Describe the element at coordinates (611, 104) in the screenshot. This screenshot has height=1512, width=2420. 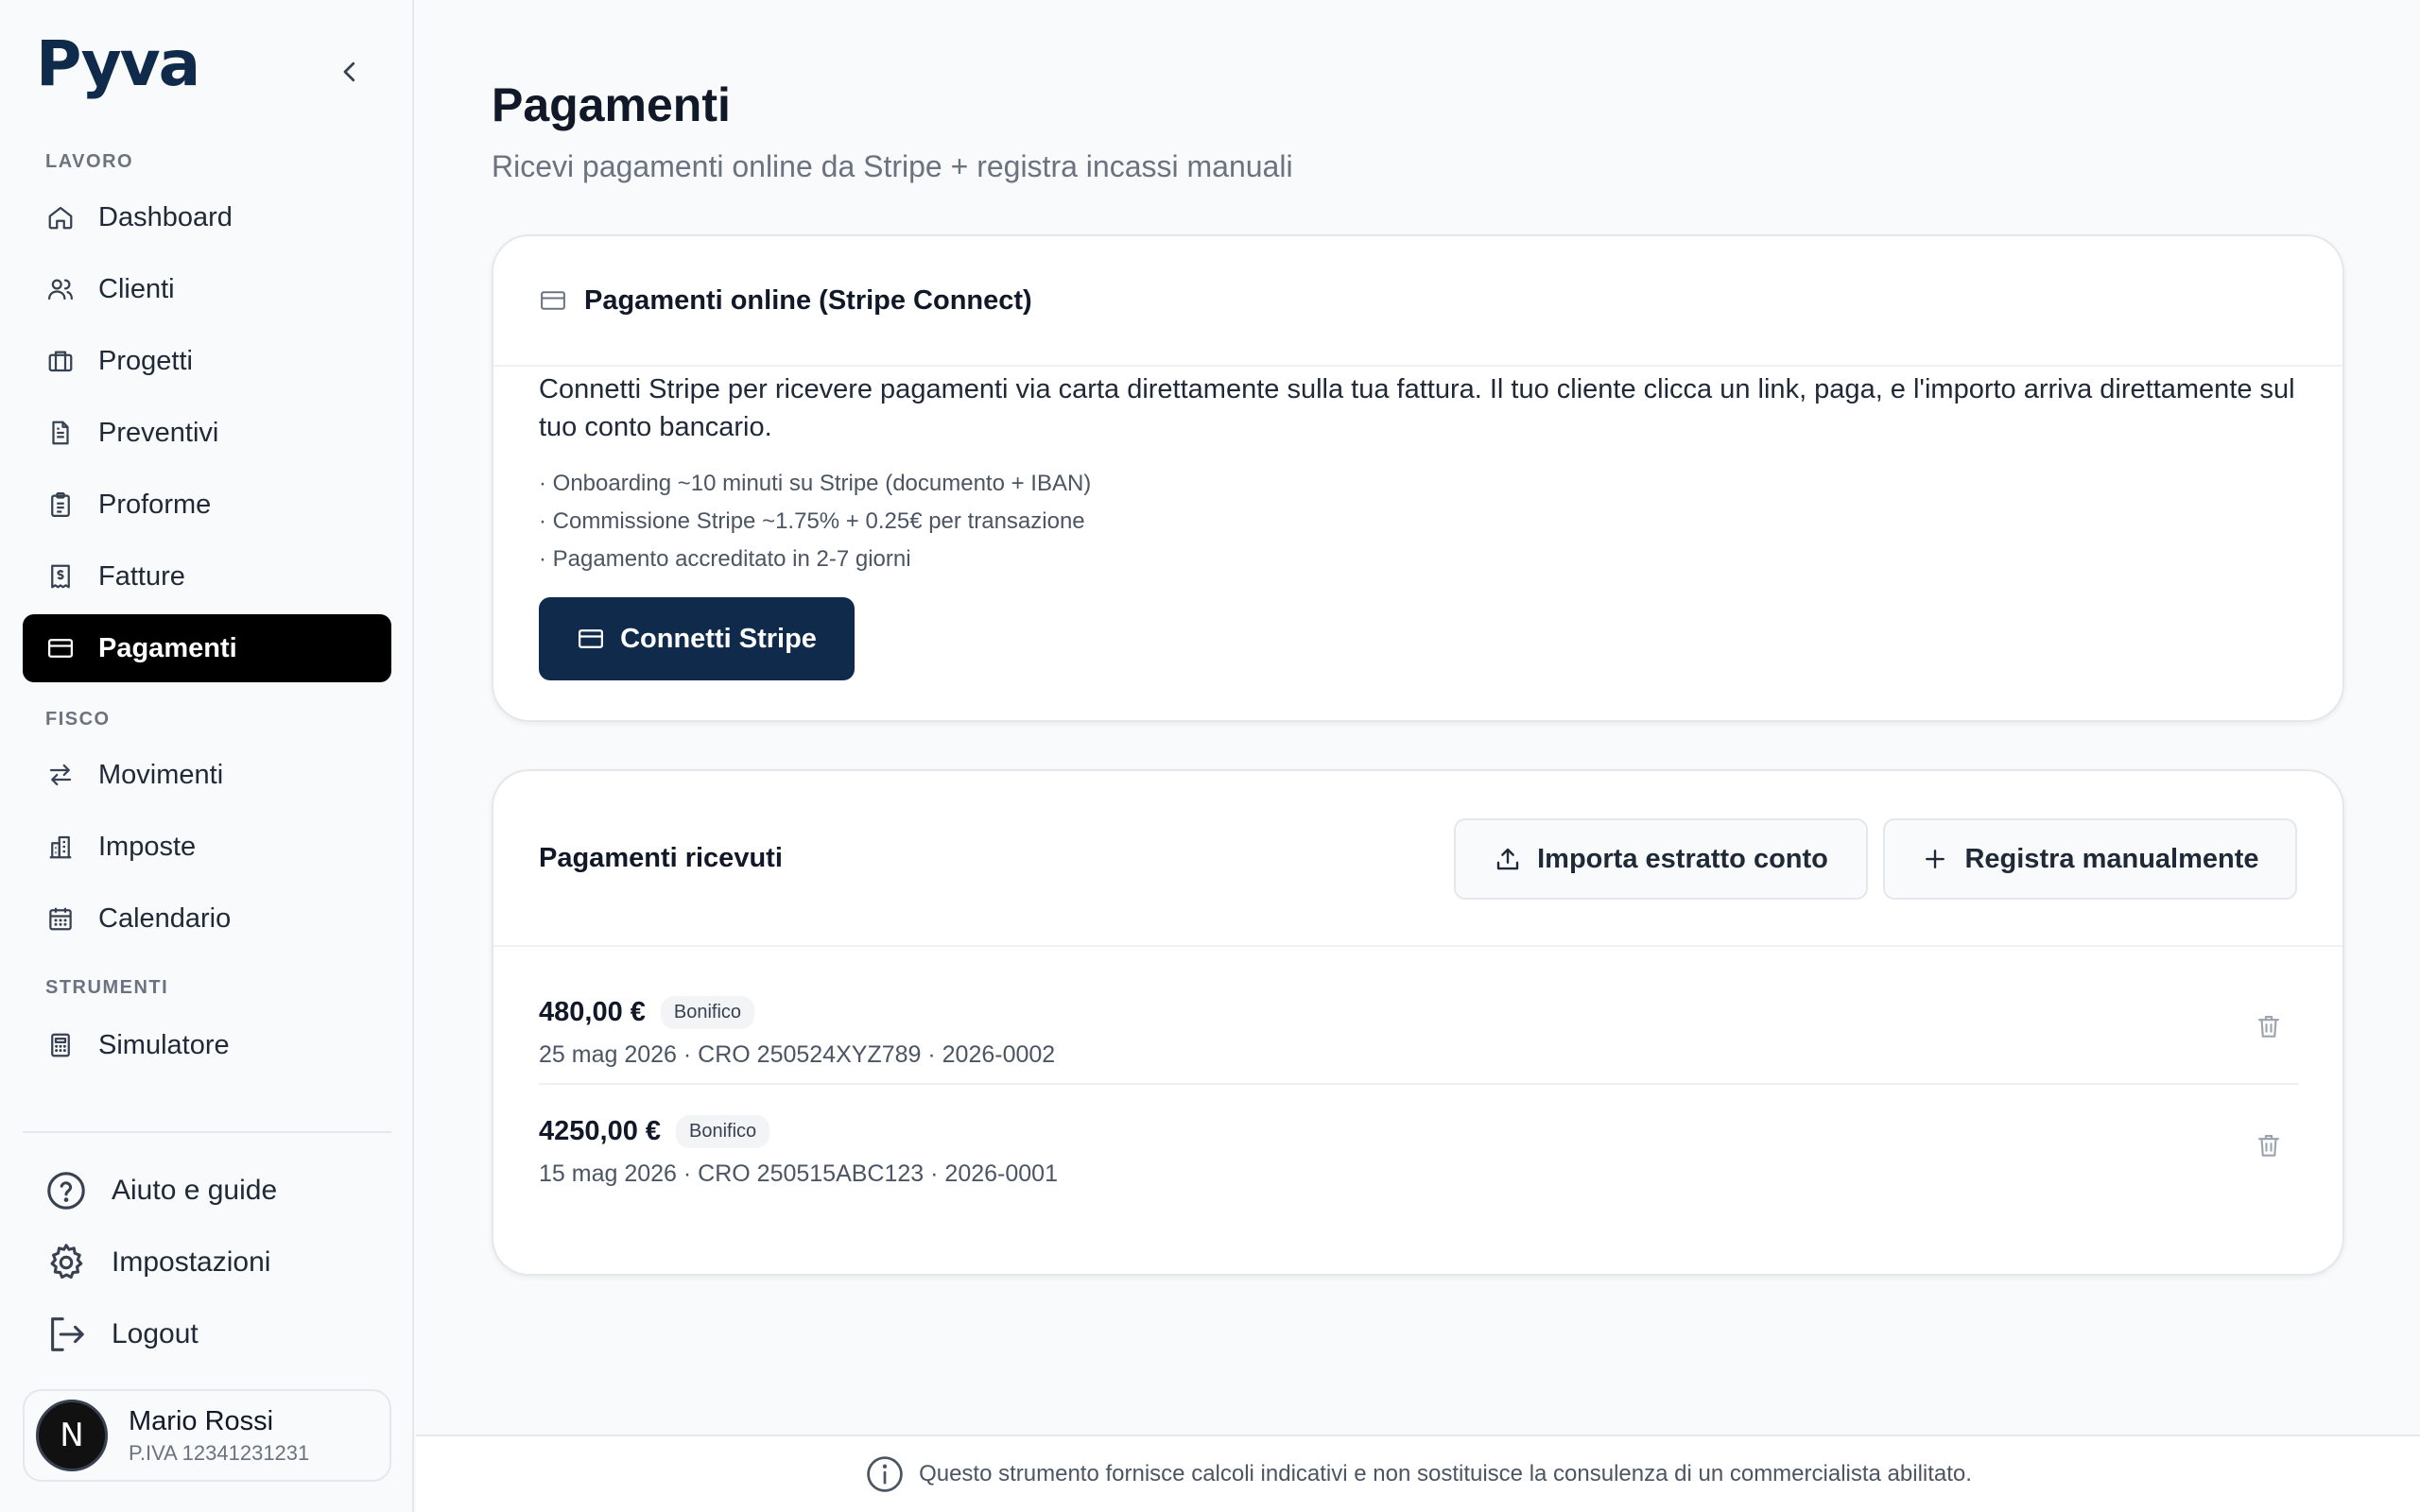
I see `page-title: Pagamenti` at that location.